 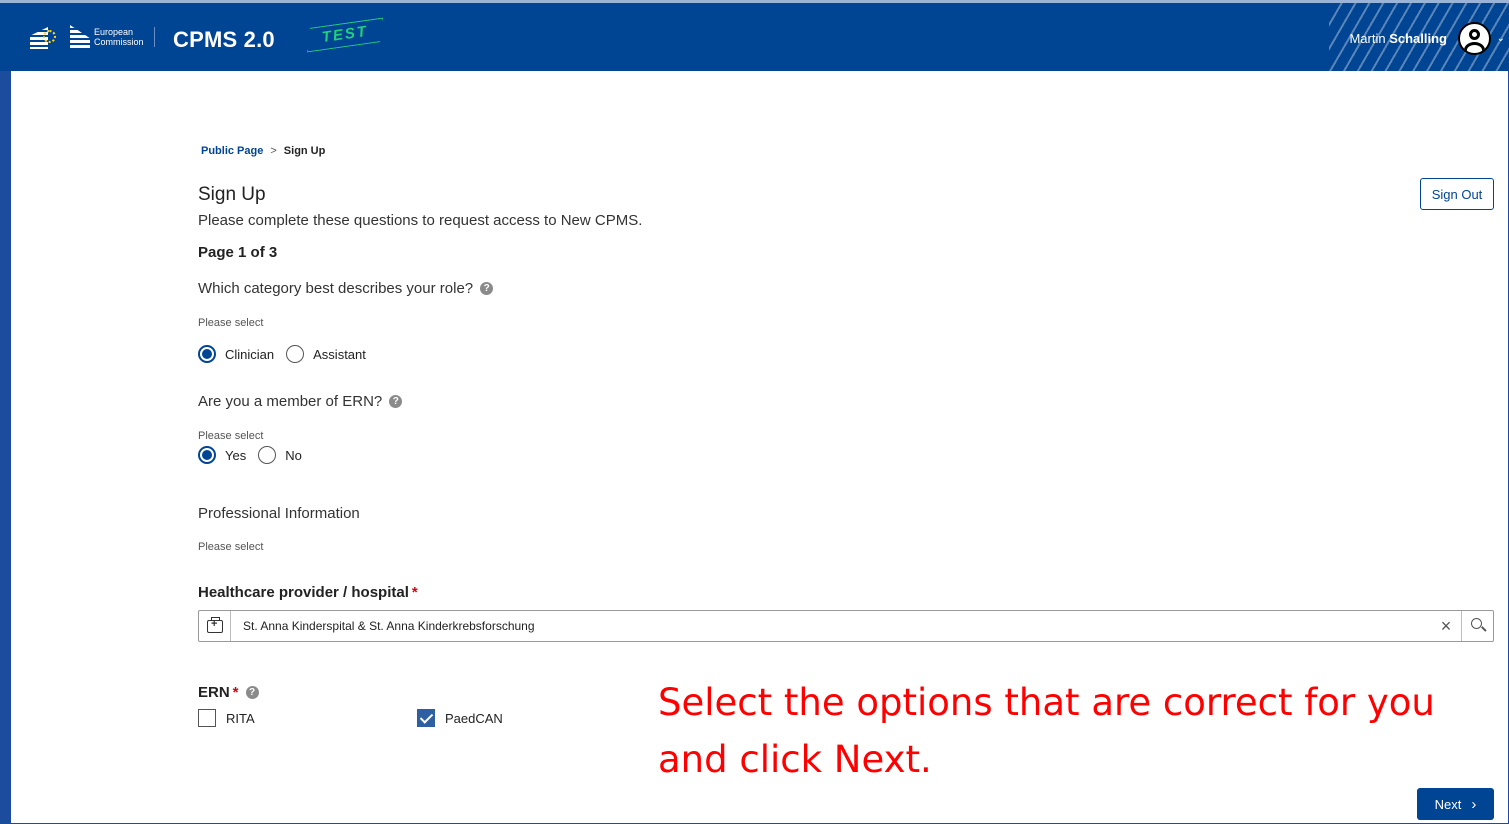 What do you see at coordinates (232, 194) in the screenshot?
I see `page-title: Sign Up` at bounding box center [232, 194].